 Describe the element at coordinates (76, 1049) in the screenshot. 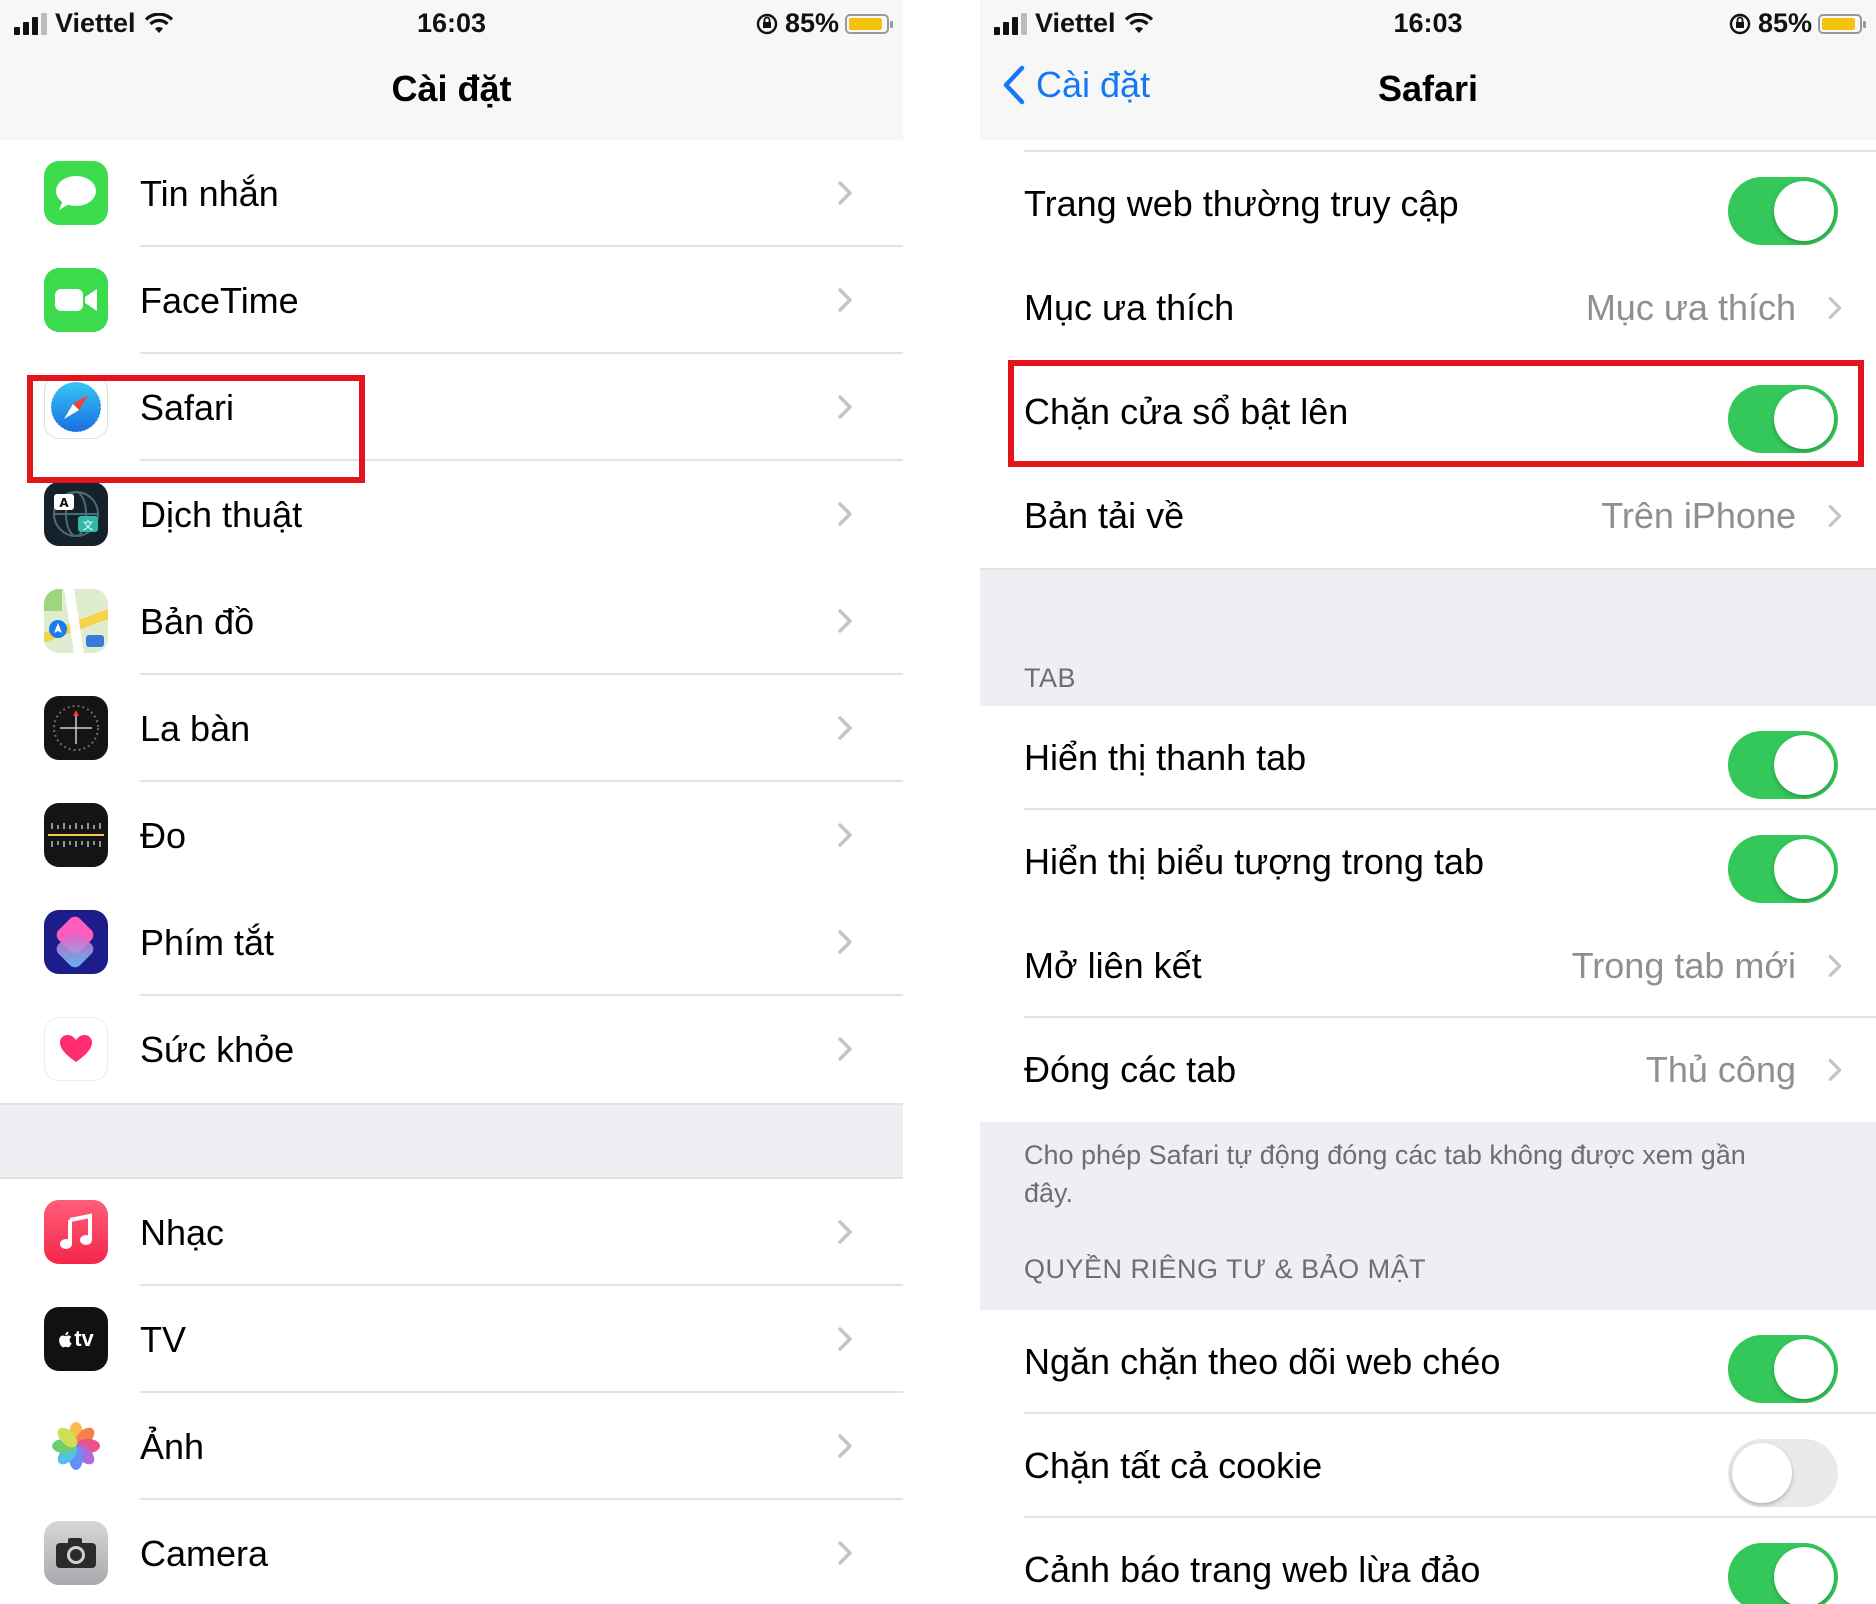

I see `health-icon` at that location.